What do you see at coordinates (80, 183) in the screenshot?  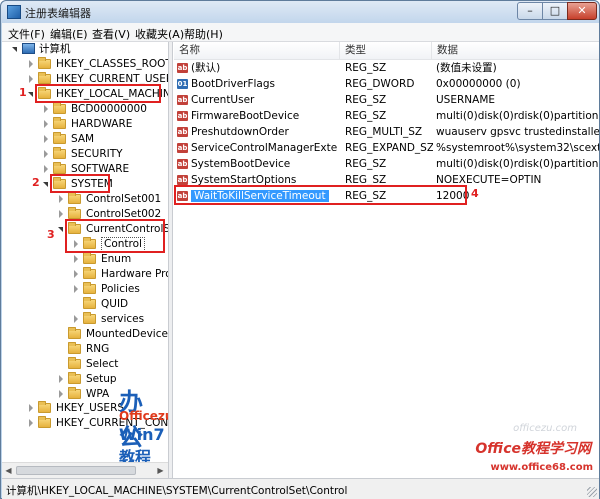 I see `highlight-box-system` at bounding box center [80, 183].